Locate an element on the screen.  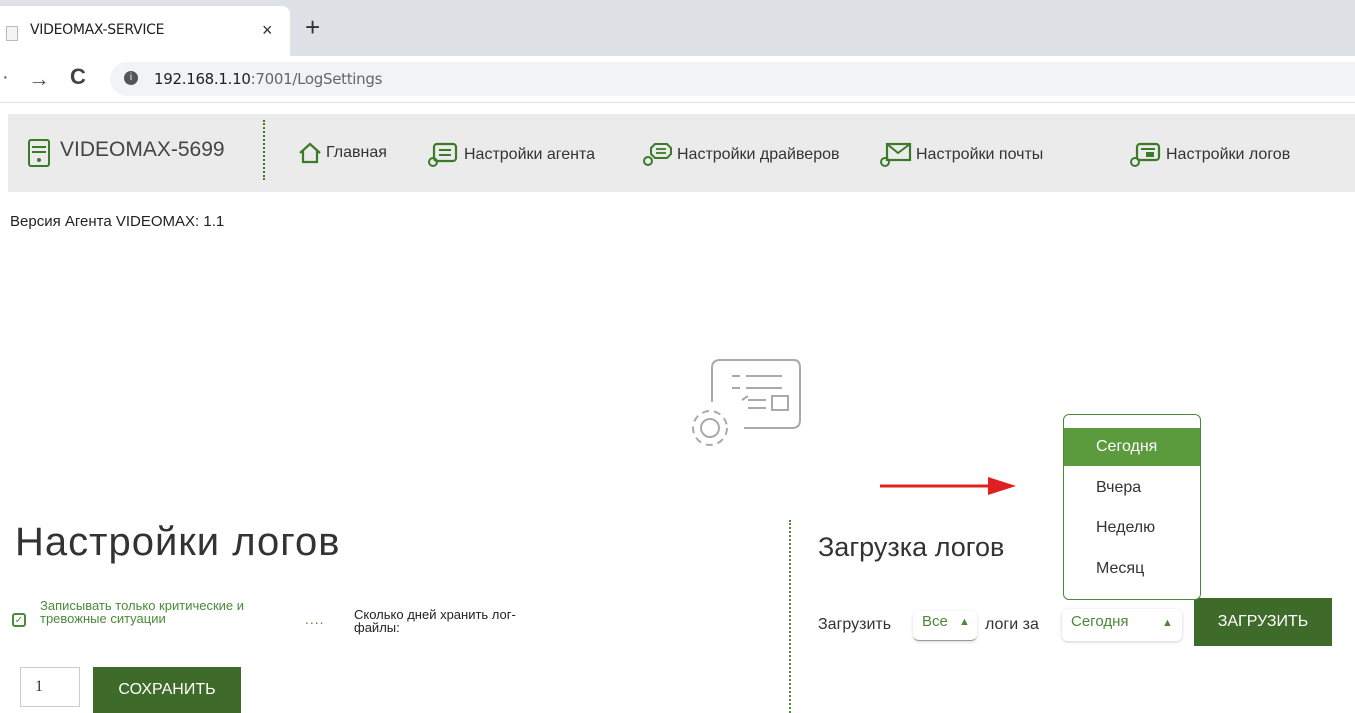
log-type-select: Все ▲ is located at coordinates (945, 626).